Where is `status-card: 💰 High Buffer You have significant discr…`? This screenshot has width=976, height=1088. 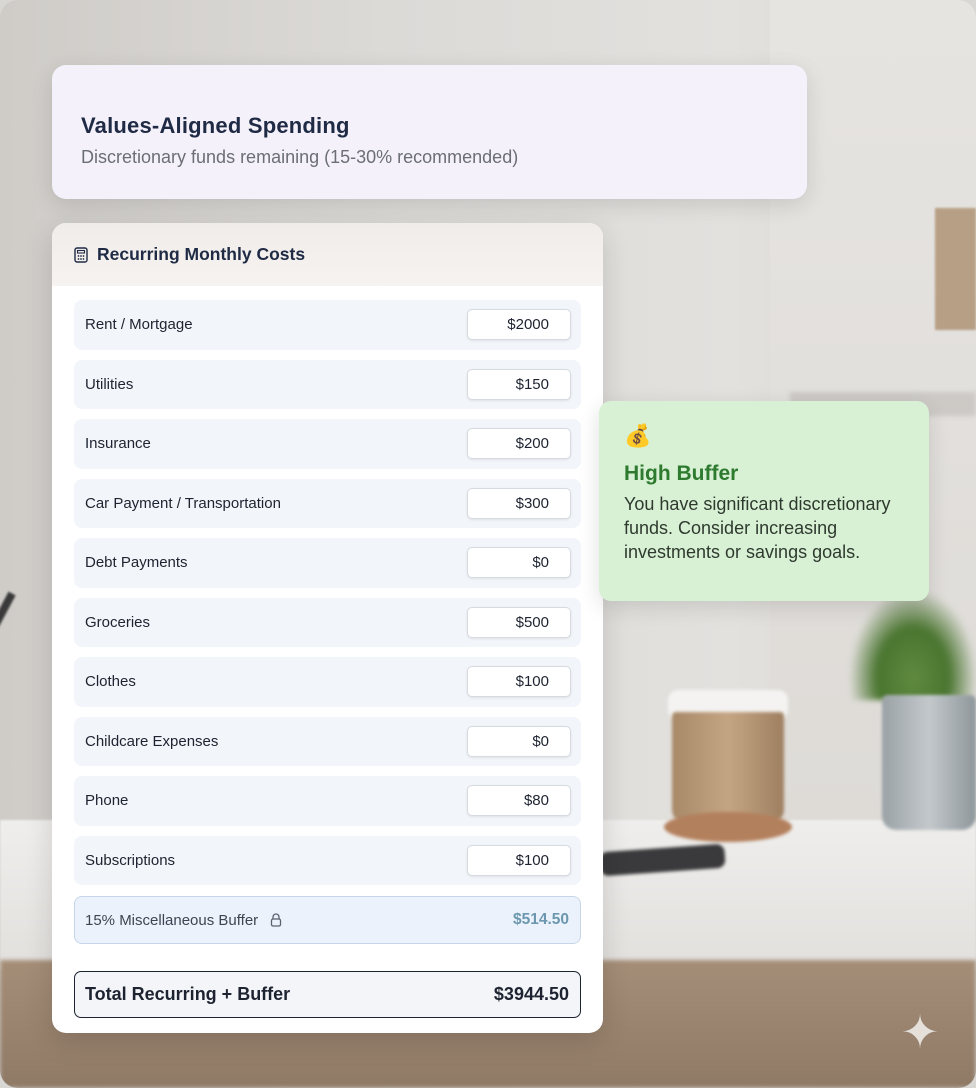 status-card: 💰 High Buffer You have significant discr… is located at coordinates (764, 501).